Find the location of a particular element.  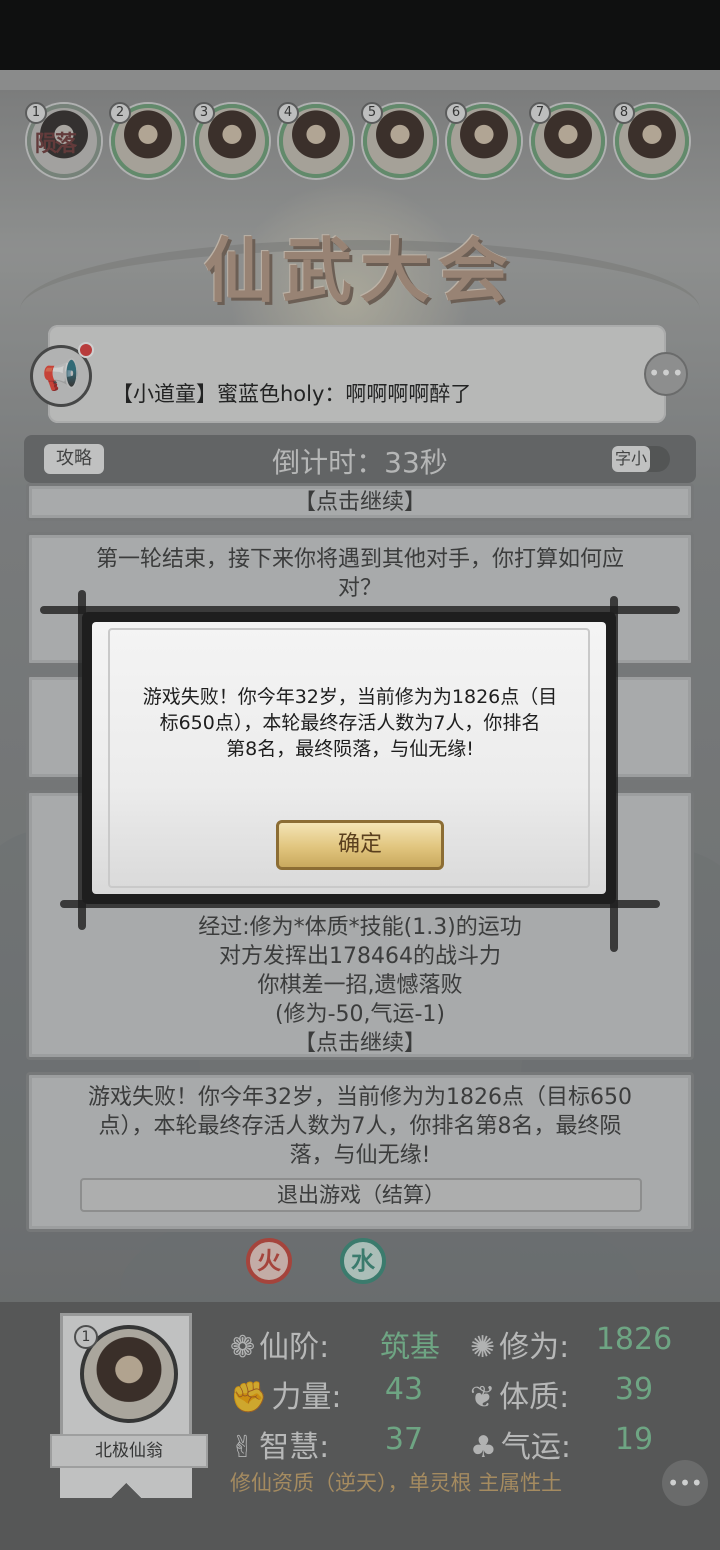

dialog-line-1: 游戏失败！你今年32岁，当前修为为1826点（目 is located at coordinates (350, 697).